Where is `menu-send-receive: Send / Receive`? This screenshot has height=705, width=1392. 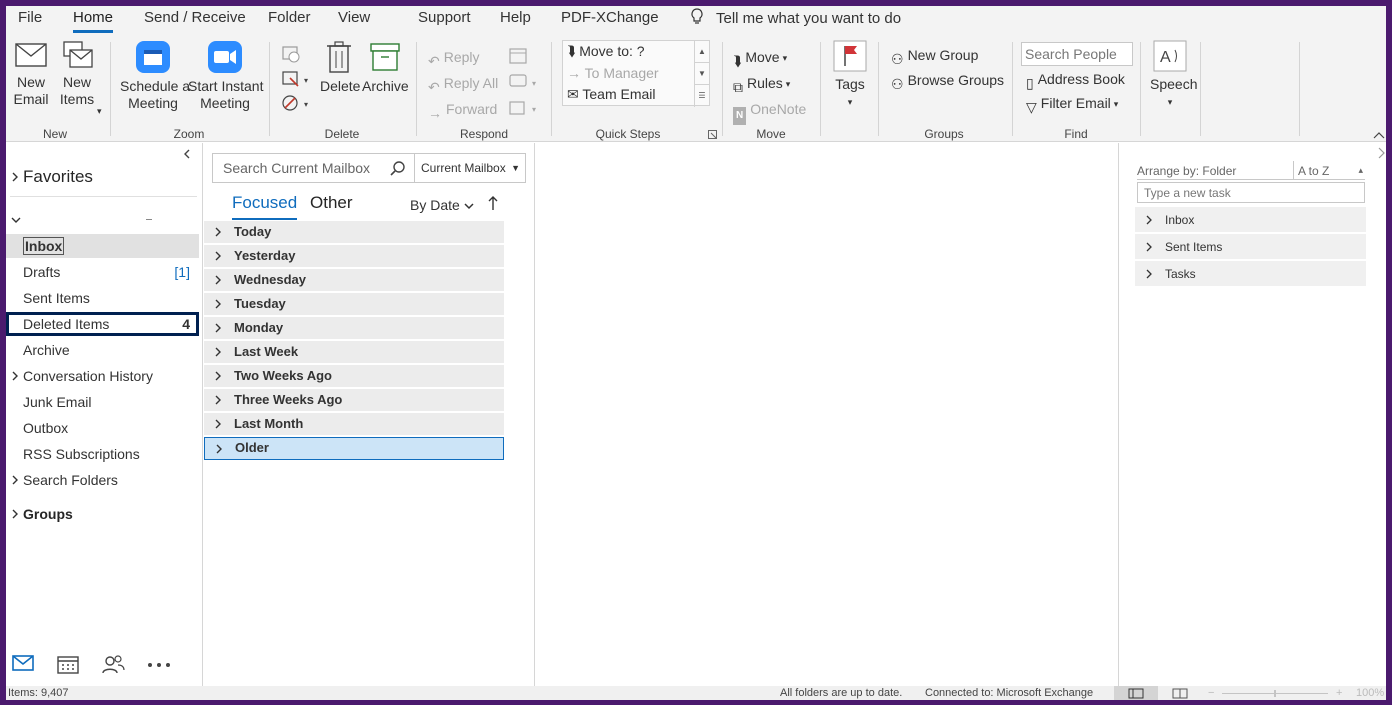 menu-send-receive: Send / Receive is located at coordinates (195, 18).